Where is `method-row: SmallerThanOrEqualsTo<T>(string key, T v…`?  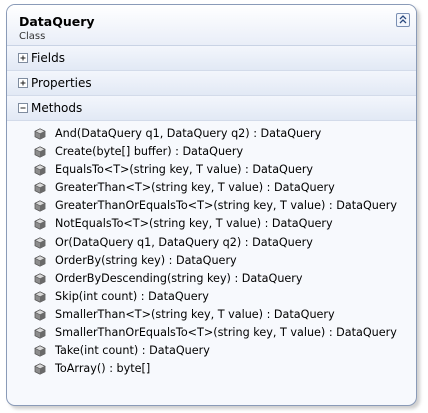
method-row: SmallerThanOrEqualsTo<T>(string key, T v… is located at coordinates (211, 333).